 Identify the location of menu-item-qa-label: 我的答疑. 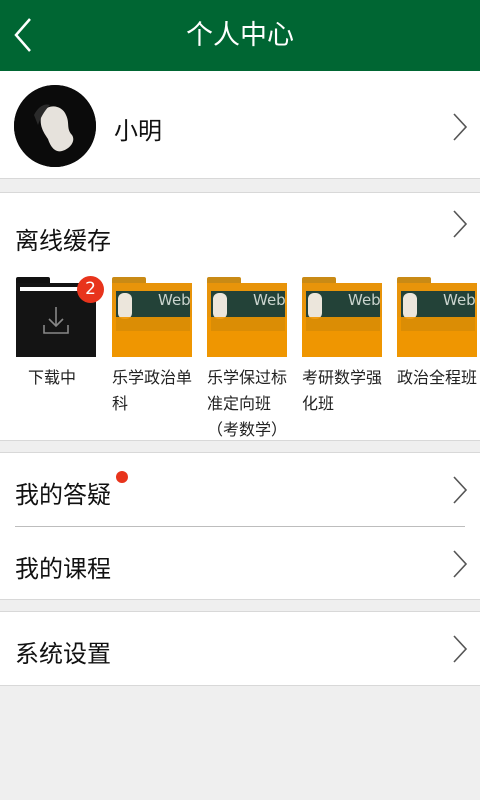
(63, 495).